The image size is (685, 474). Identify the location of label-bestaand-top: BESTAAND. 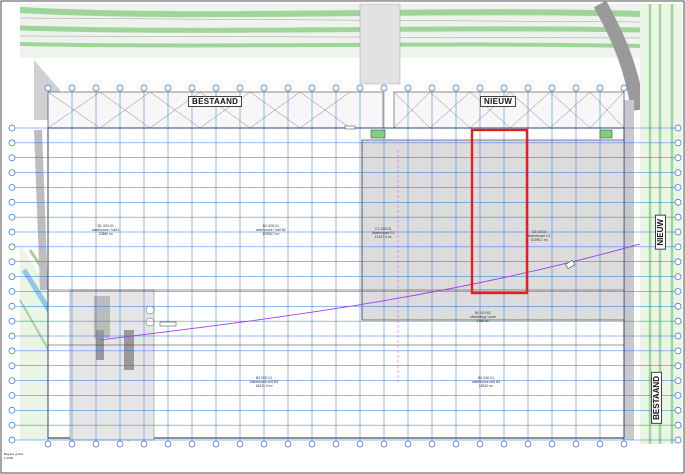
(215, 101).